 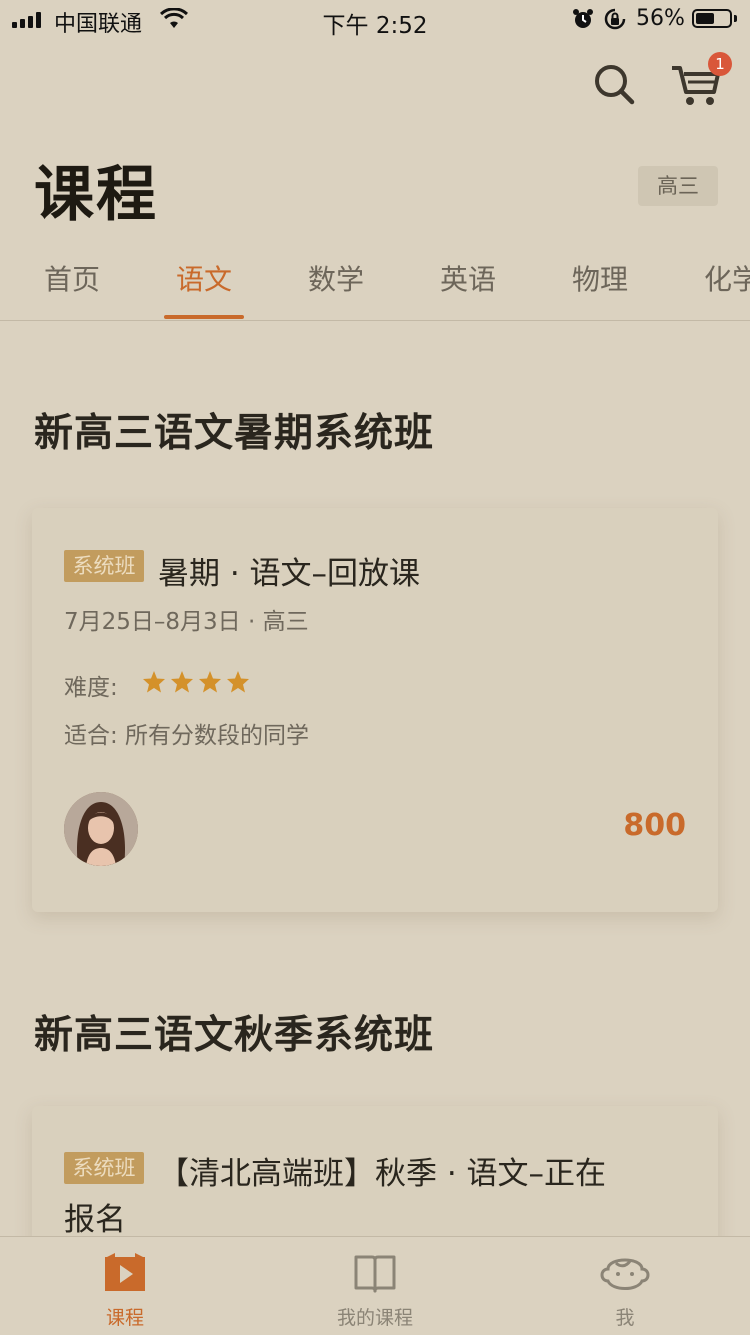 I want to click on page-title: 课程, so click(x=96, y=195).